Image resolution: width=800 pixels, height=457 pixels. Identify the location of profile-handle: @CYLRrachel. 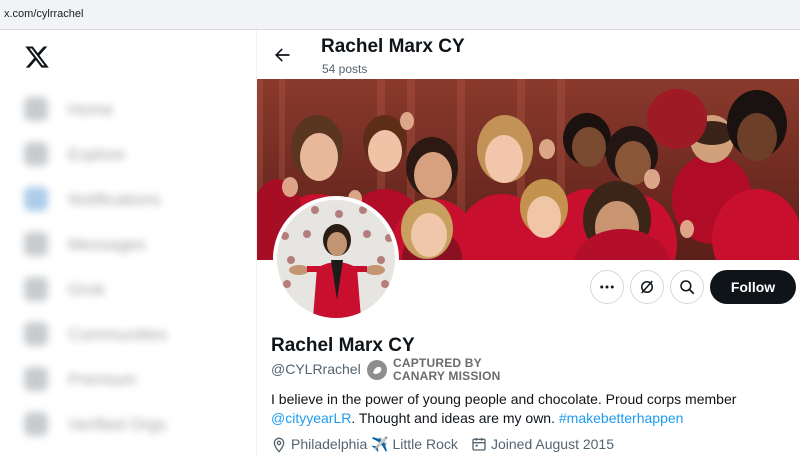
(316, 369).